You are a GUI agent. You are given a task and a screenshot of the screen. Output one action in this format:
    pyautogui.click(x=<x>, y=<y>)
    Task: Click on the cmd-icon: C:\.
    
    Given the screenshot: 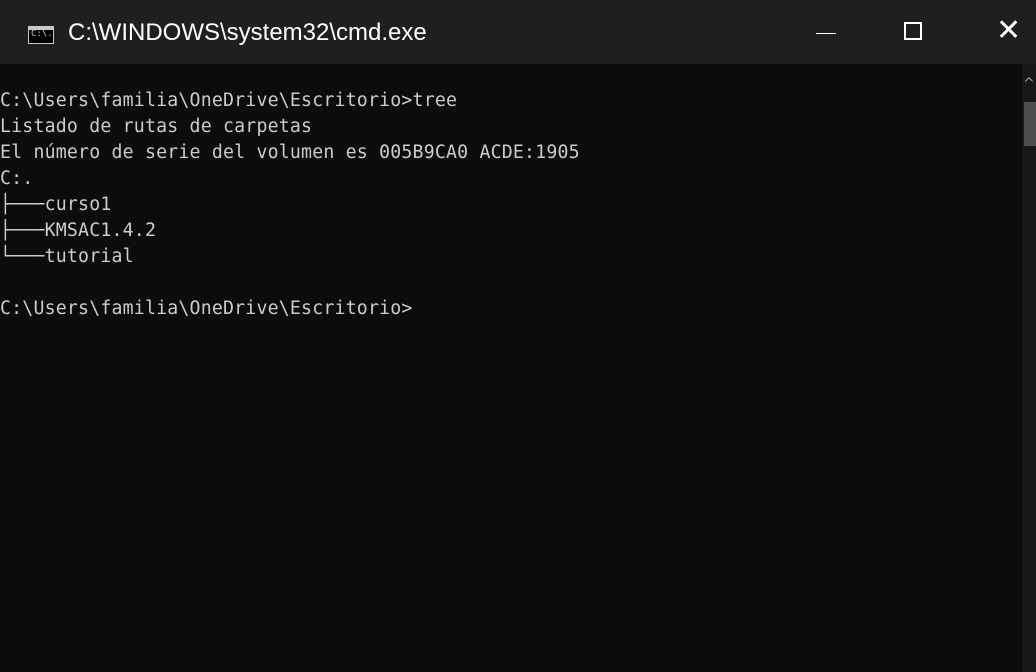 What is the action you would take?
    pyautogui.click(x=41, y=35)
    